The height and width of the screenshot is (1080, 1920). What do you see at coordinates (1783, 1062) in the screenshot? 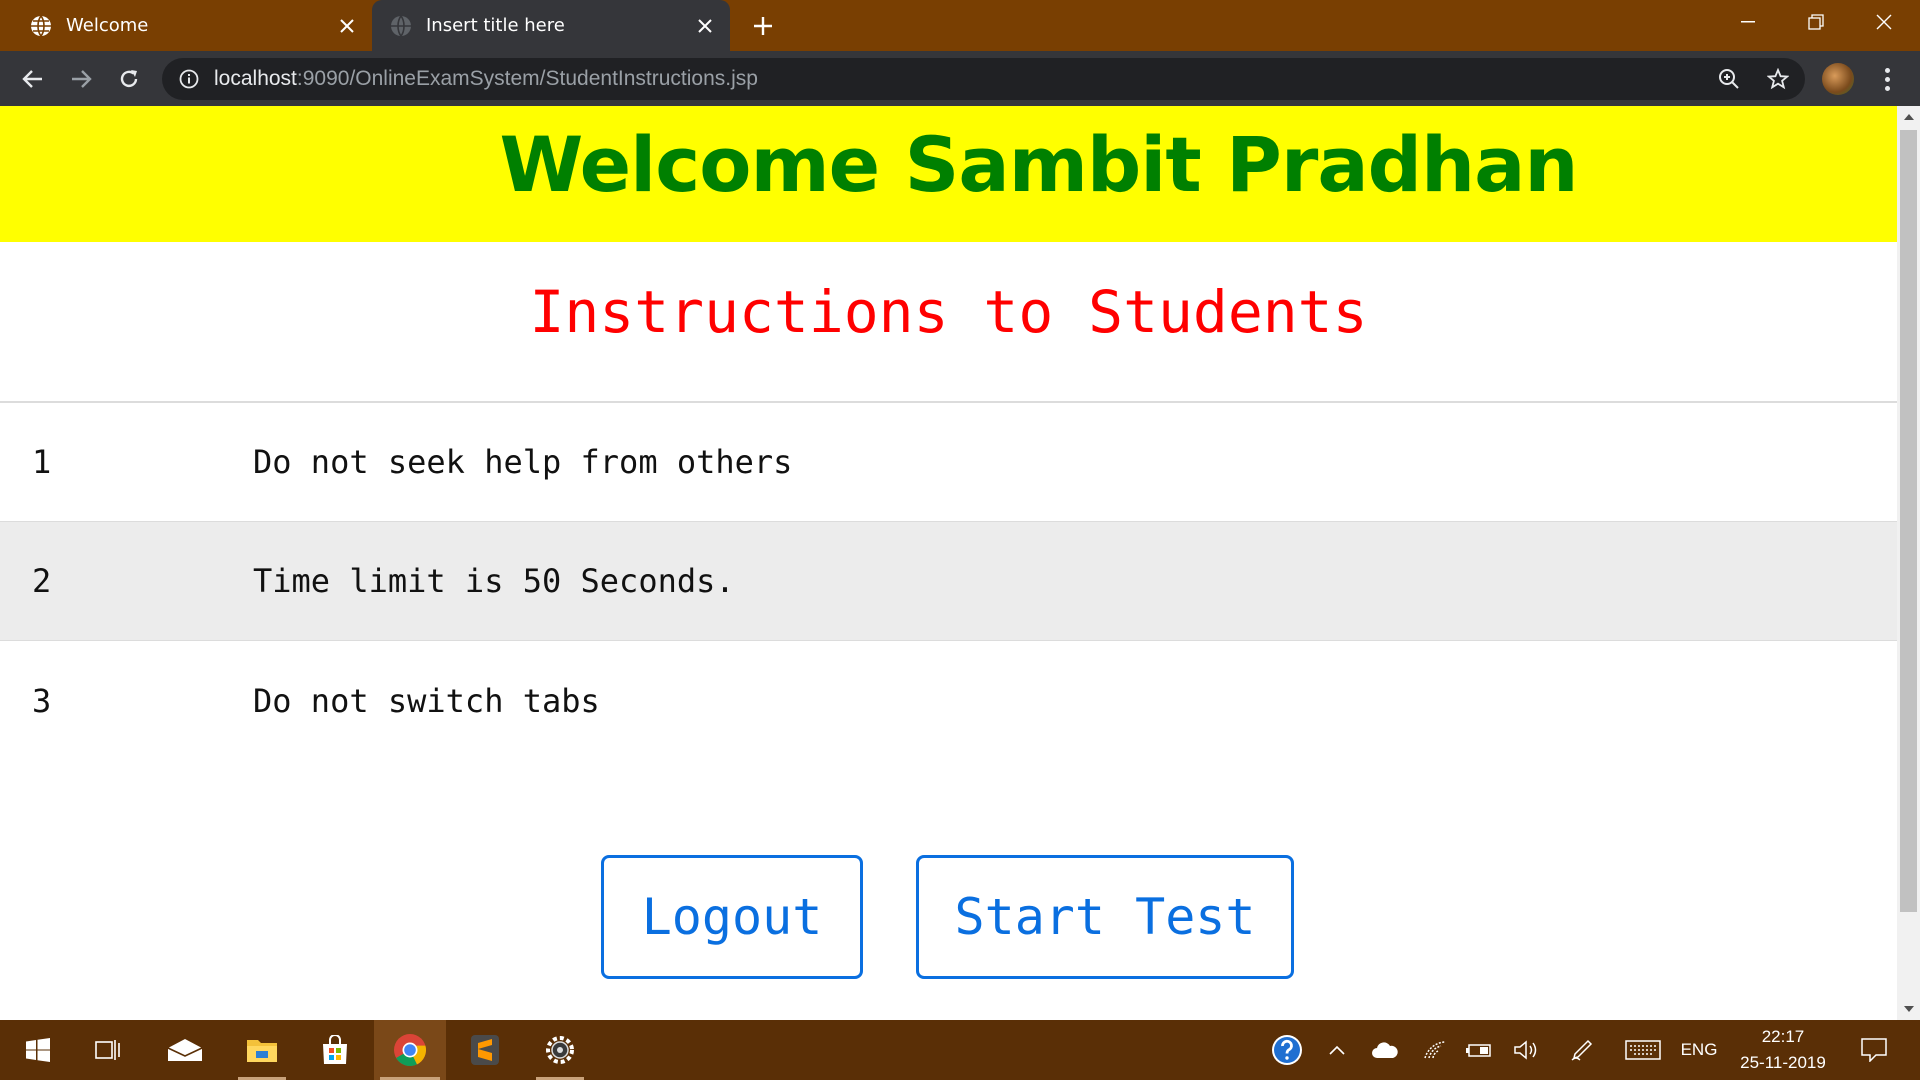
I see `clock-date: 25-11-2019` at bounding box center [1783, 1062].